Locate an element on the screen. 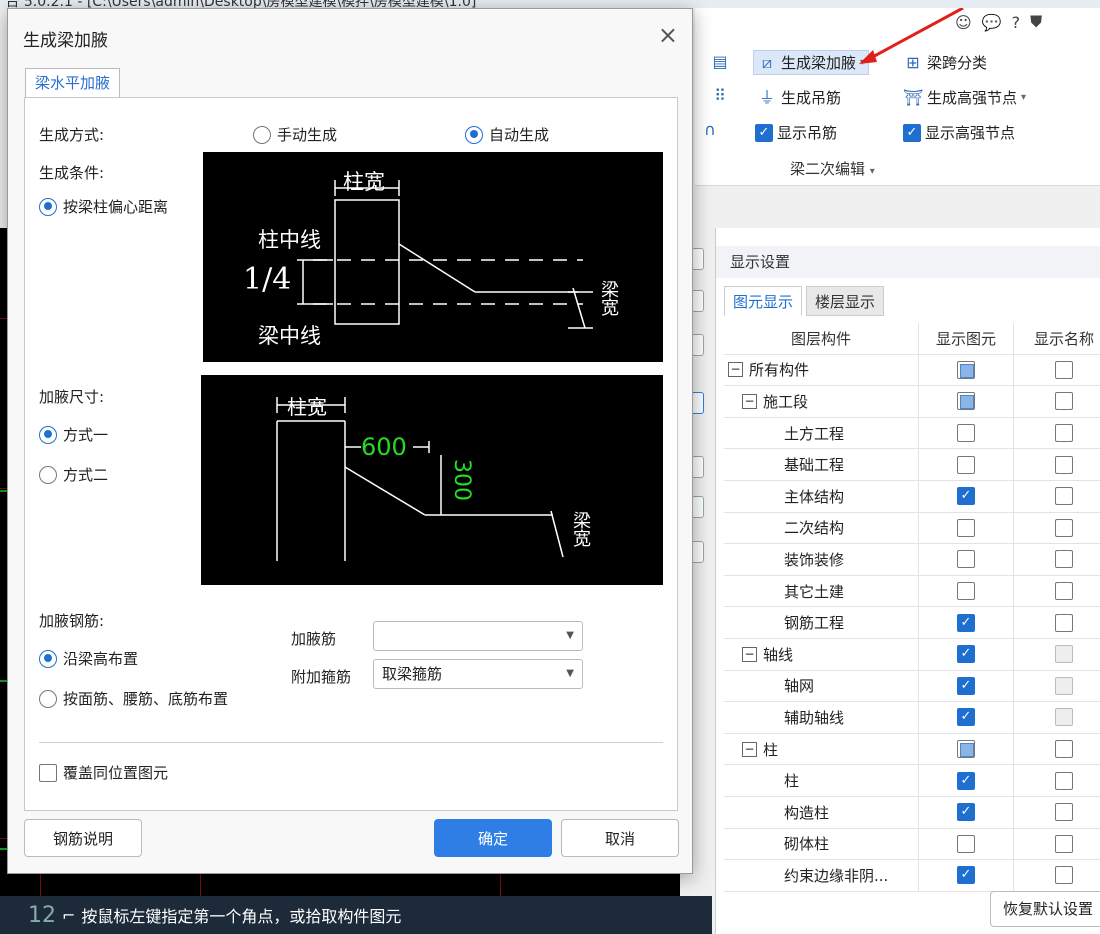 This screenshot has height=934, width=1100. chat-icon: 💬 is located at coordinates (992, 22).